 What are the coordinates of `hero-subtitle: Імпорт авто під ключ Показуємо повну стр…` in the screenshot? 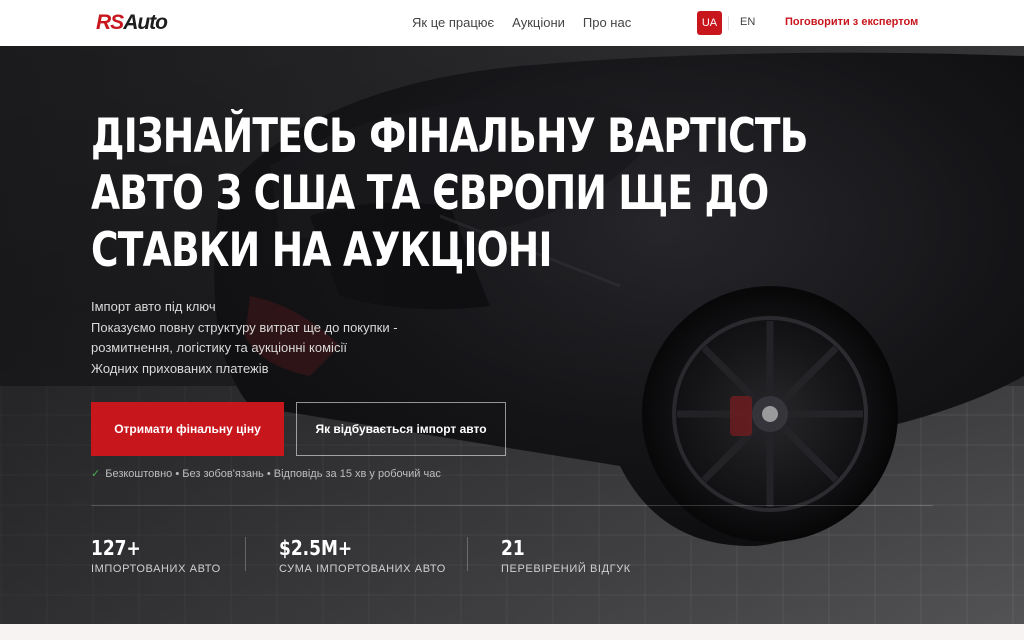 It's located at (244, 338).